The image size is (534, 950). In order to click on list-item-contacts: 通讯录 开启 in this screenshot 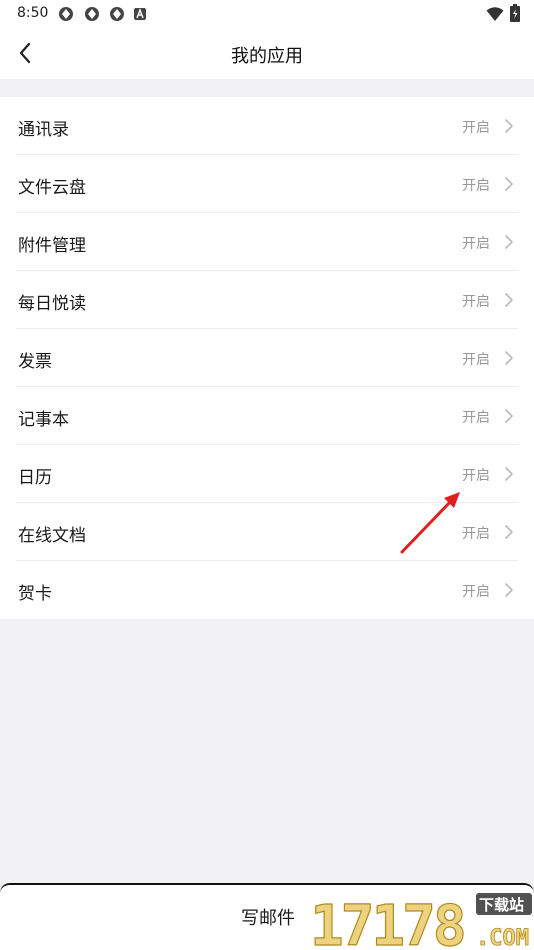, I will do `click(267, 126)`.